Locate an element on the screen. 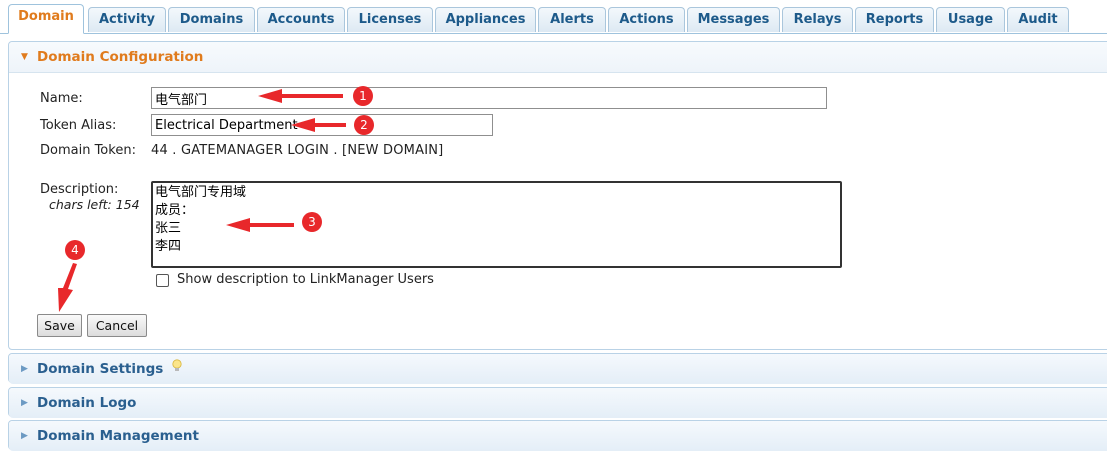 This screenshot has width=1107, height=461. annotation-badge: 4 is located at coordinates (75, 250).